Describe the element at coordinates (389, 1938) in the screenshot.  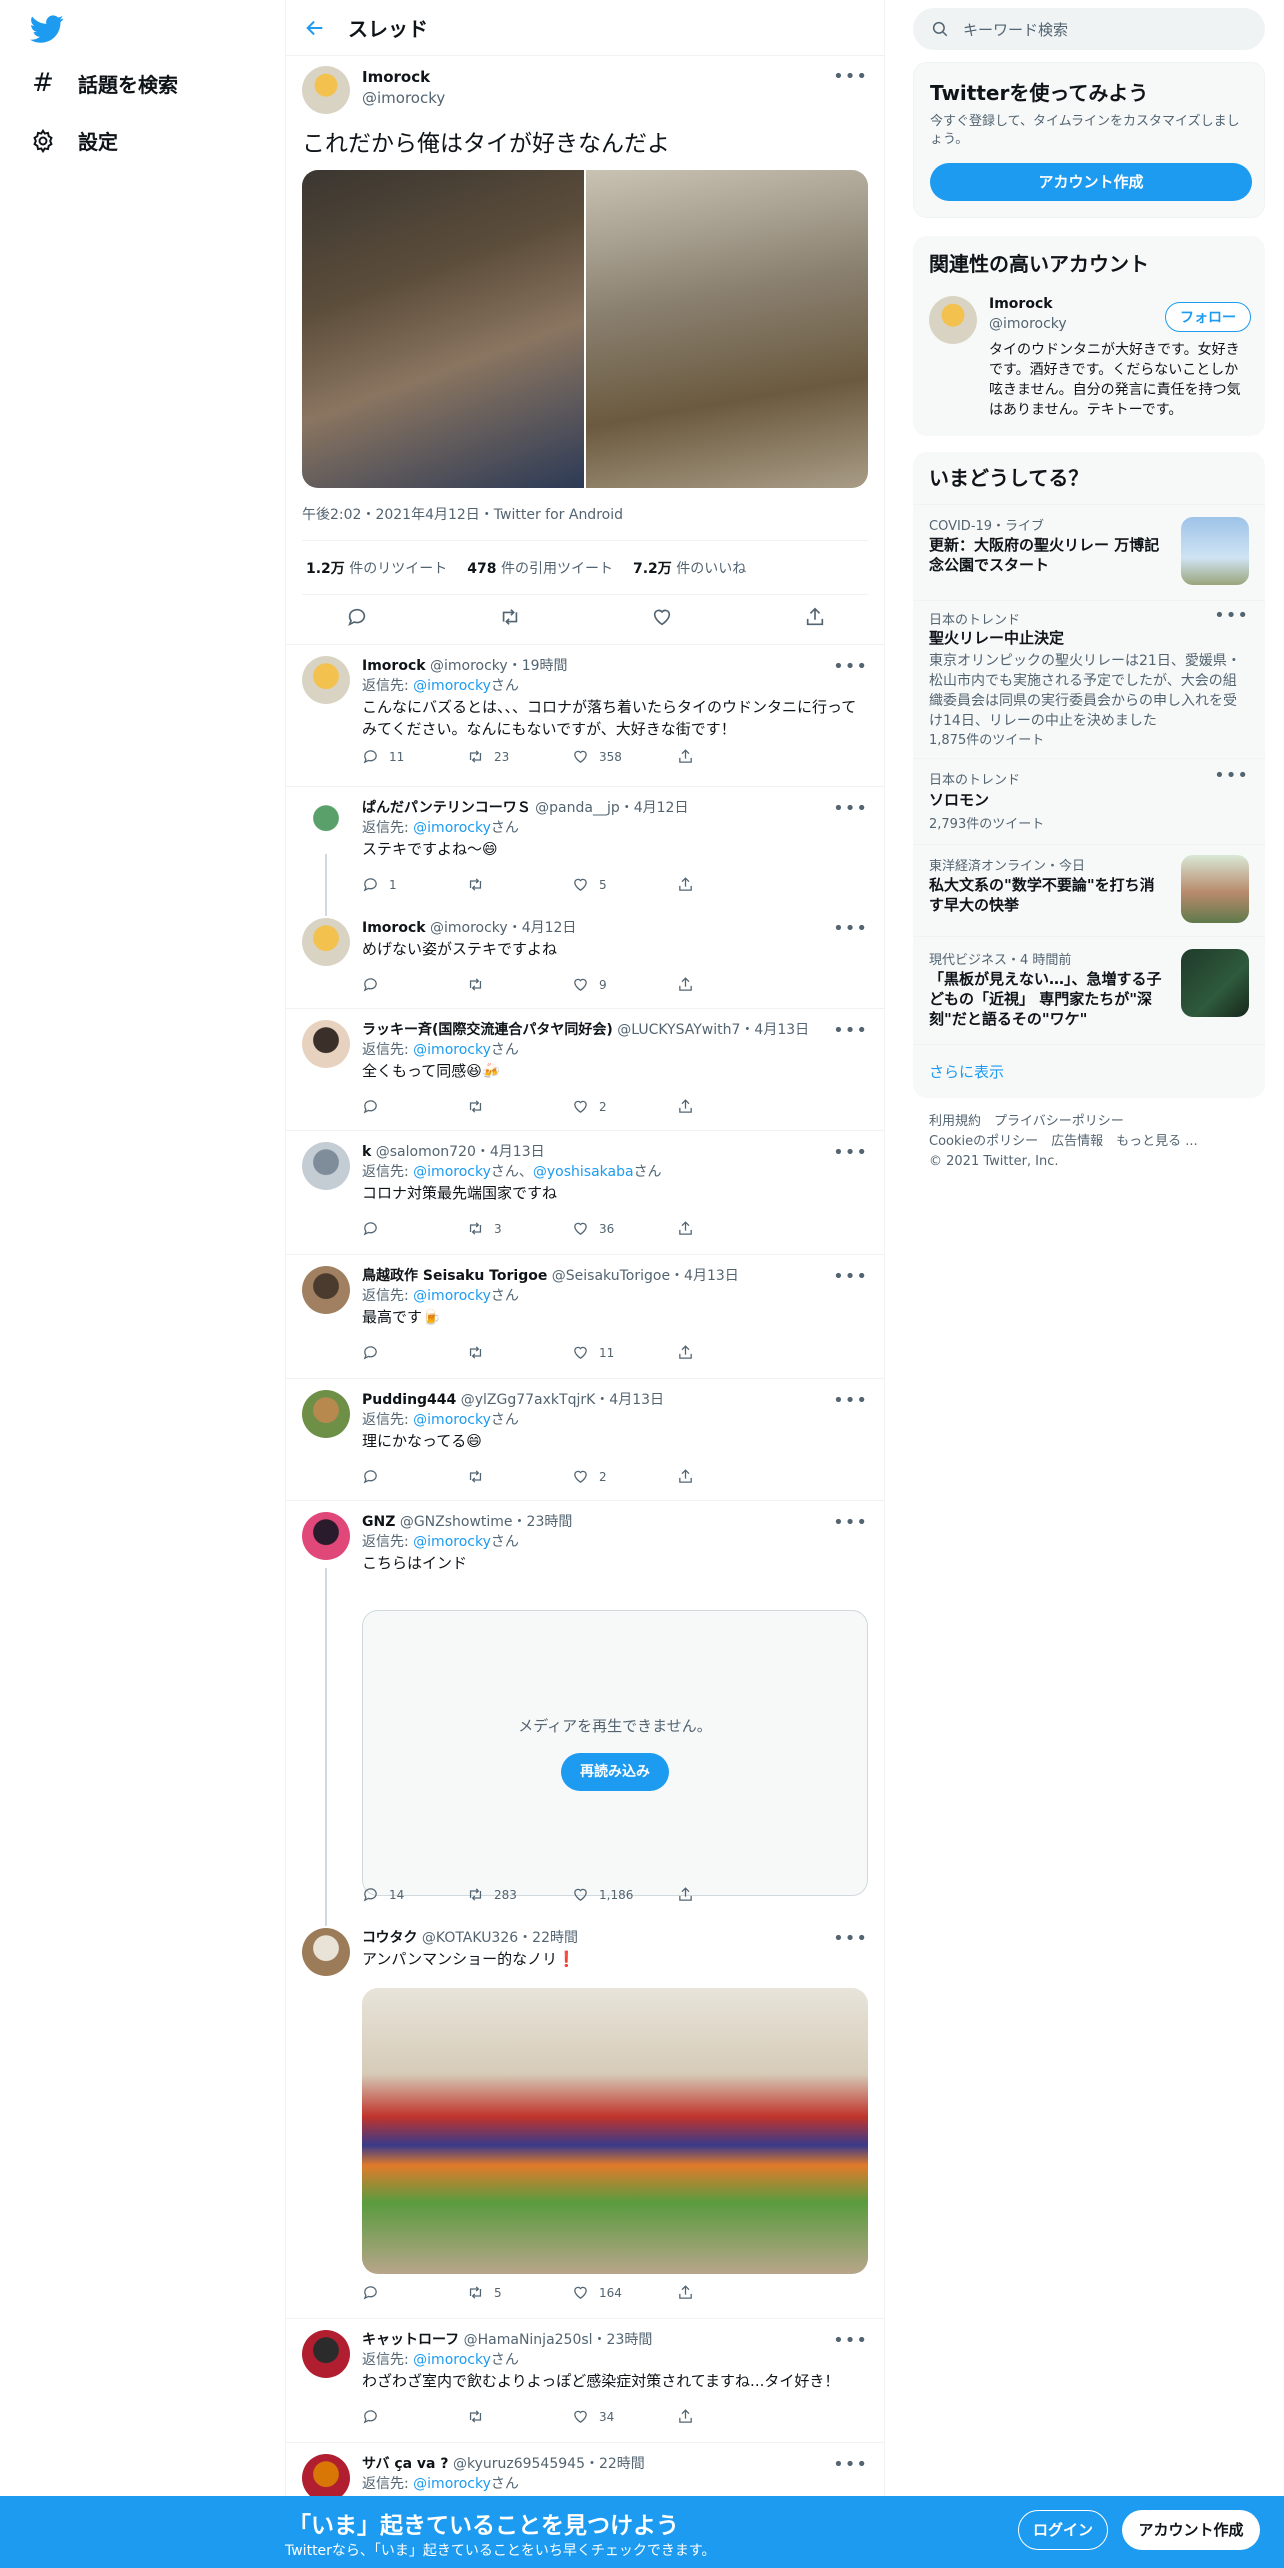
I see `author-name: コウタク` at that location.